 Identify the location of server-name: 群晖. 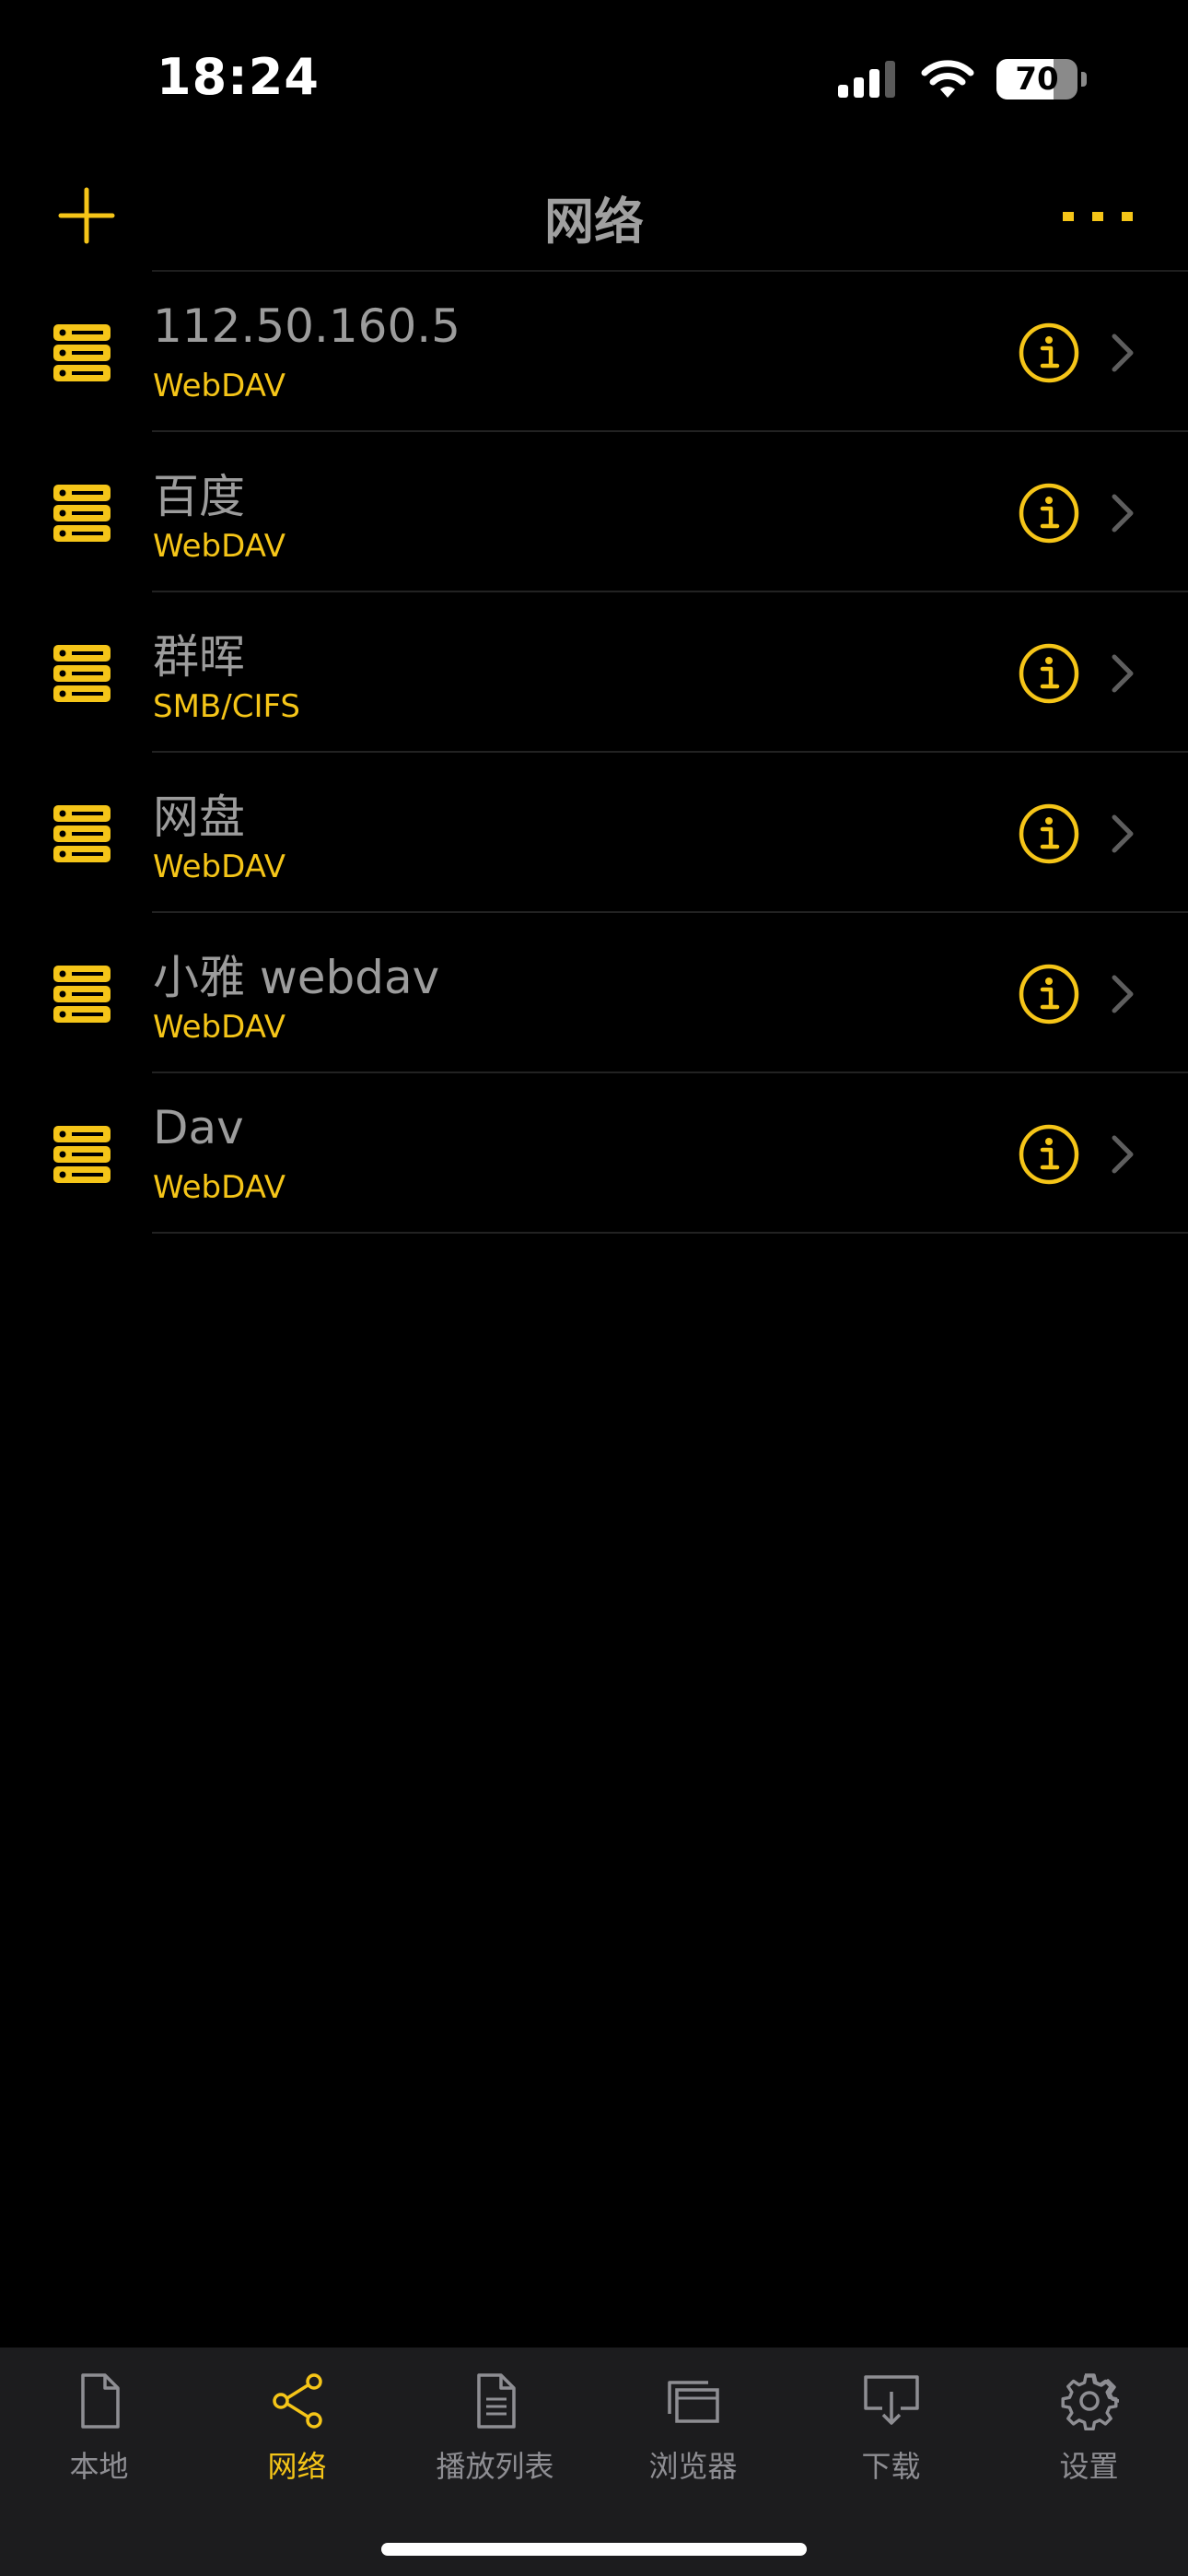
(199, 657).